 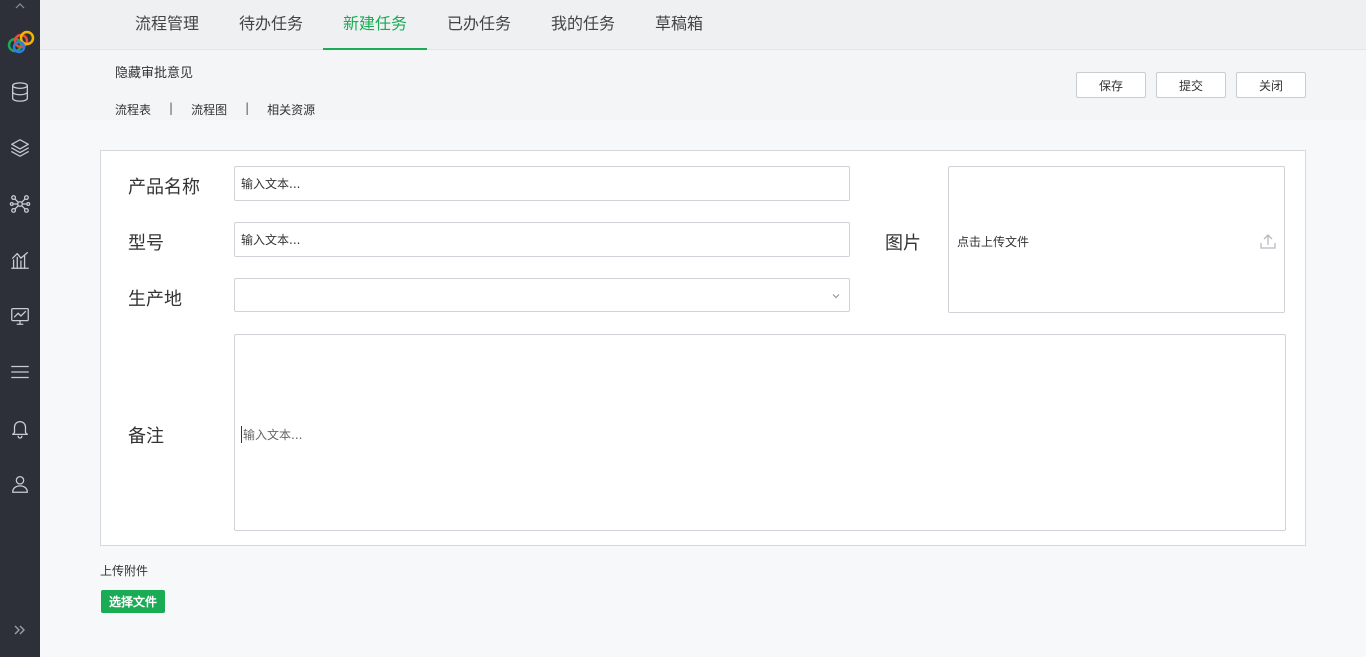 What do you see at coordinates (20, 260) in the screenshot?
I see `chart-icon` at bounding box center [20, 260].